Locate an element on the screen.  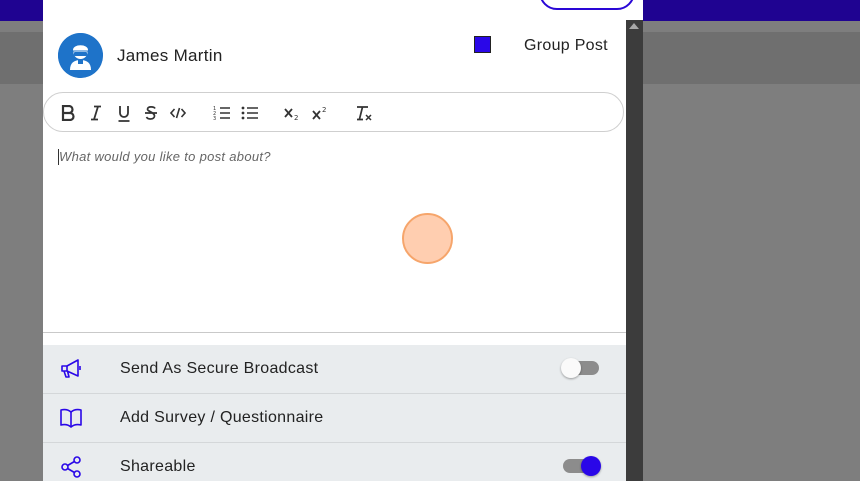
italic-button is located at coordinates (96, 113).